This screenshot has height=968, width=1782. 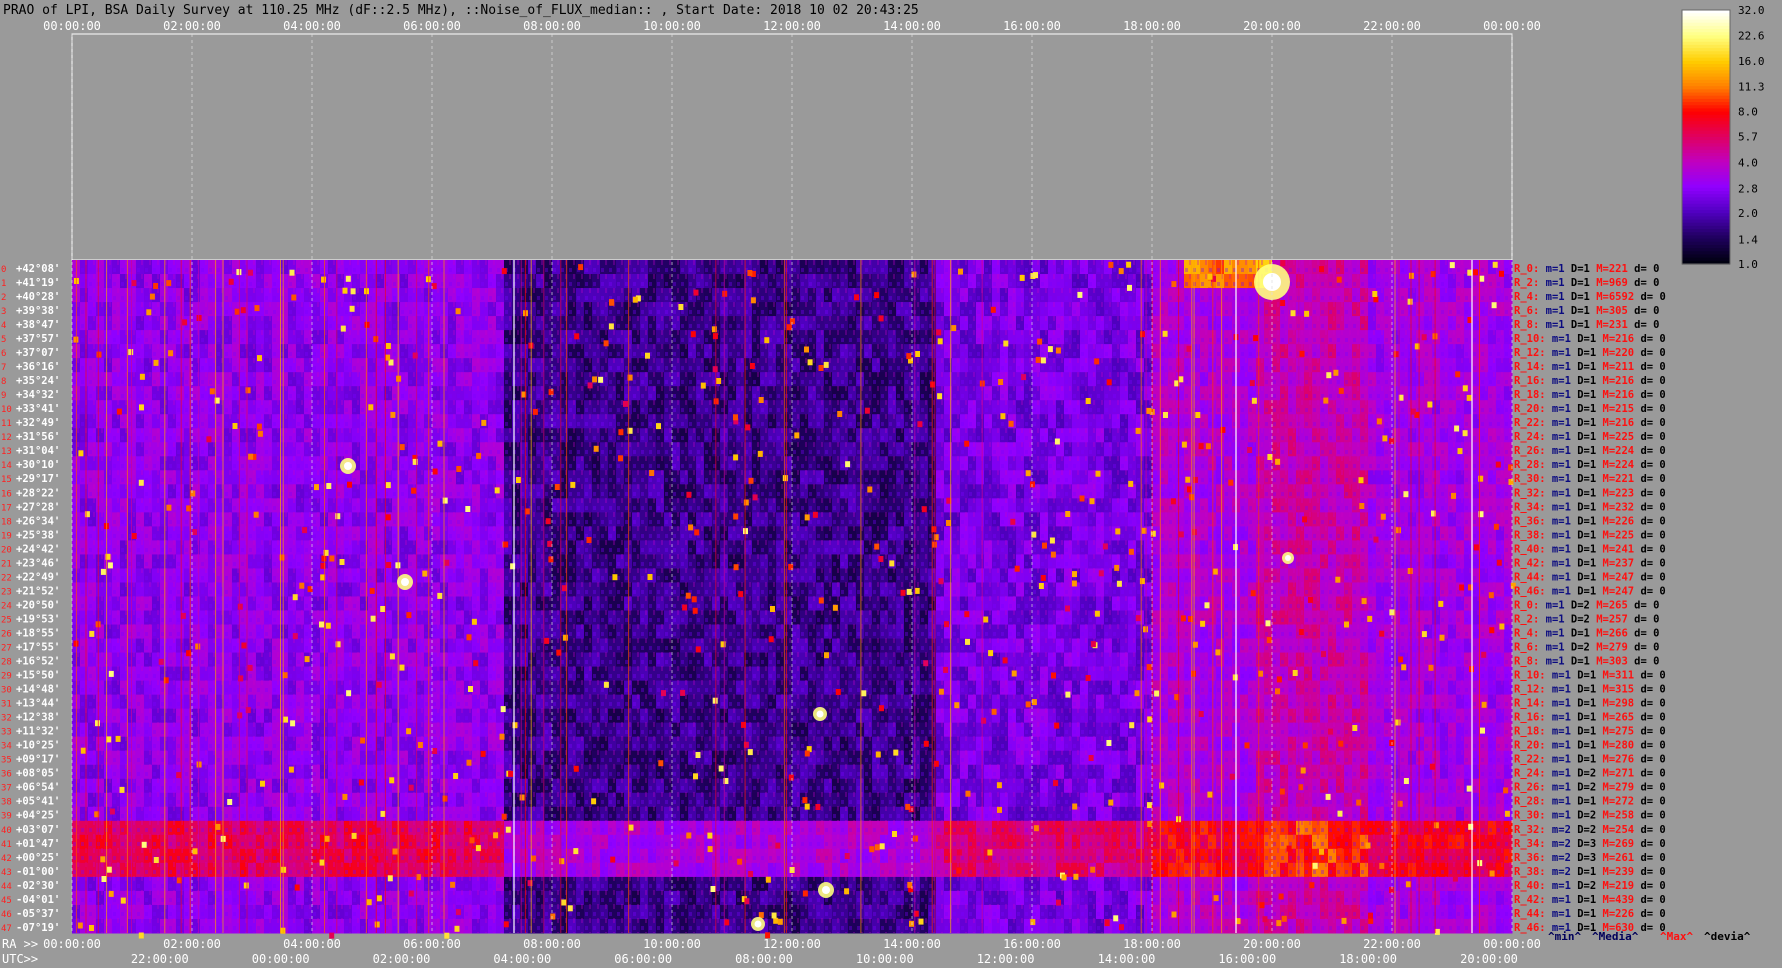 What do you see at coordinates (1272, 26) in the screenshot?
I see `top-tick-label: 20:00:00` at bounding box center [1272, 26].